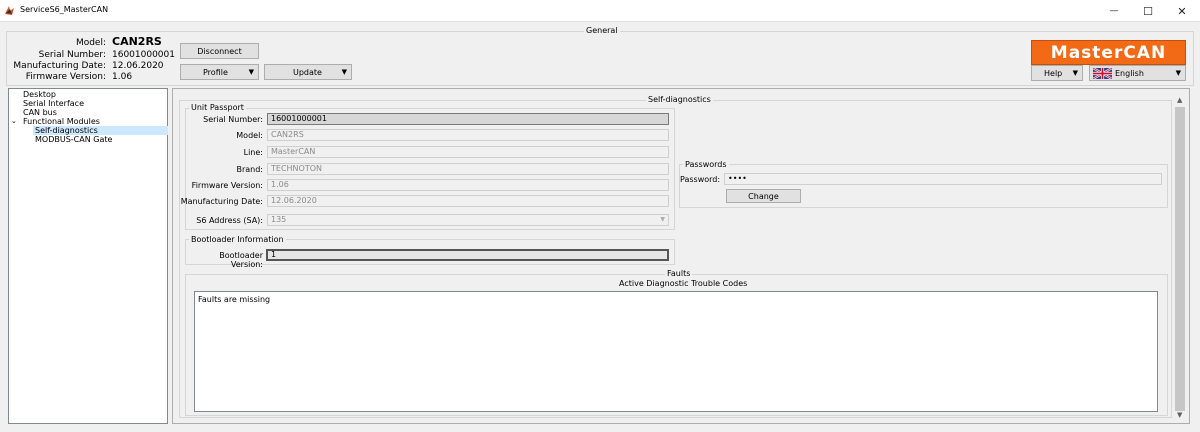 The width and height of the screenshot is (1200, 432). Describe the element at coordinates (468, 119) in the screenshot. I see `passport-serial-field: 16001000001` at that location.